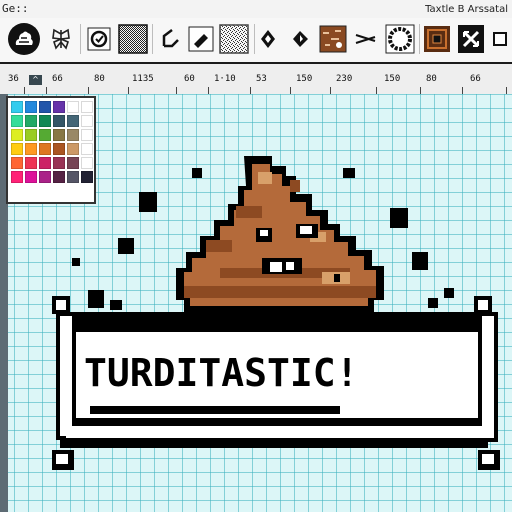 This screenshot has height=512, width=512. I want to click on poop-sprite, so click(280, 234).